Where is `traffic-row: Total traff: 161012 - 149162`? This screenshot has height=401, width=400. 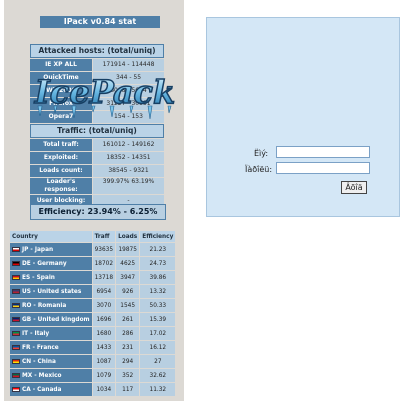 traffic-row: Total traff: 161012 - 149162 is located at coordinates (97, 145).